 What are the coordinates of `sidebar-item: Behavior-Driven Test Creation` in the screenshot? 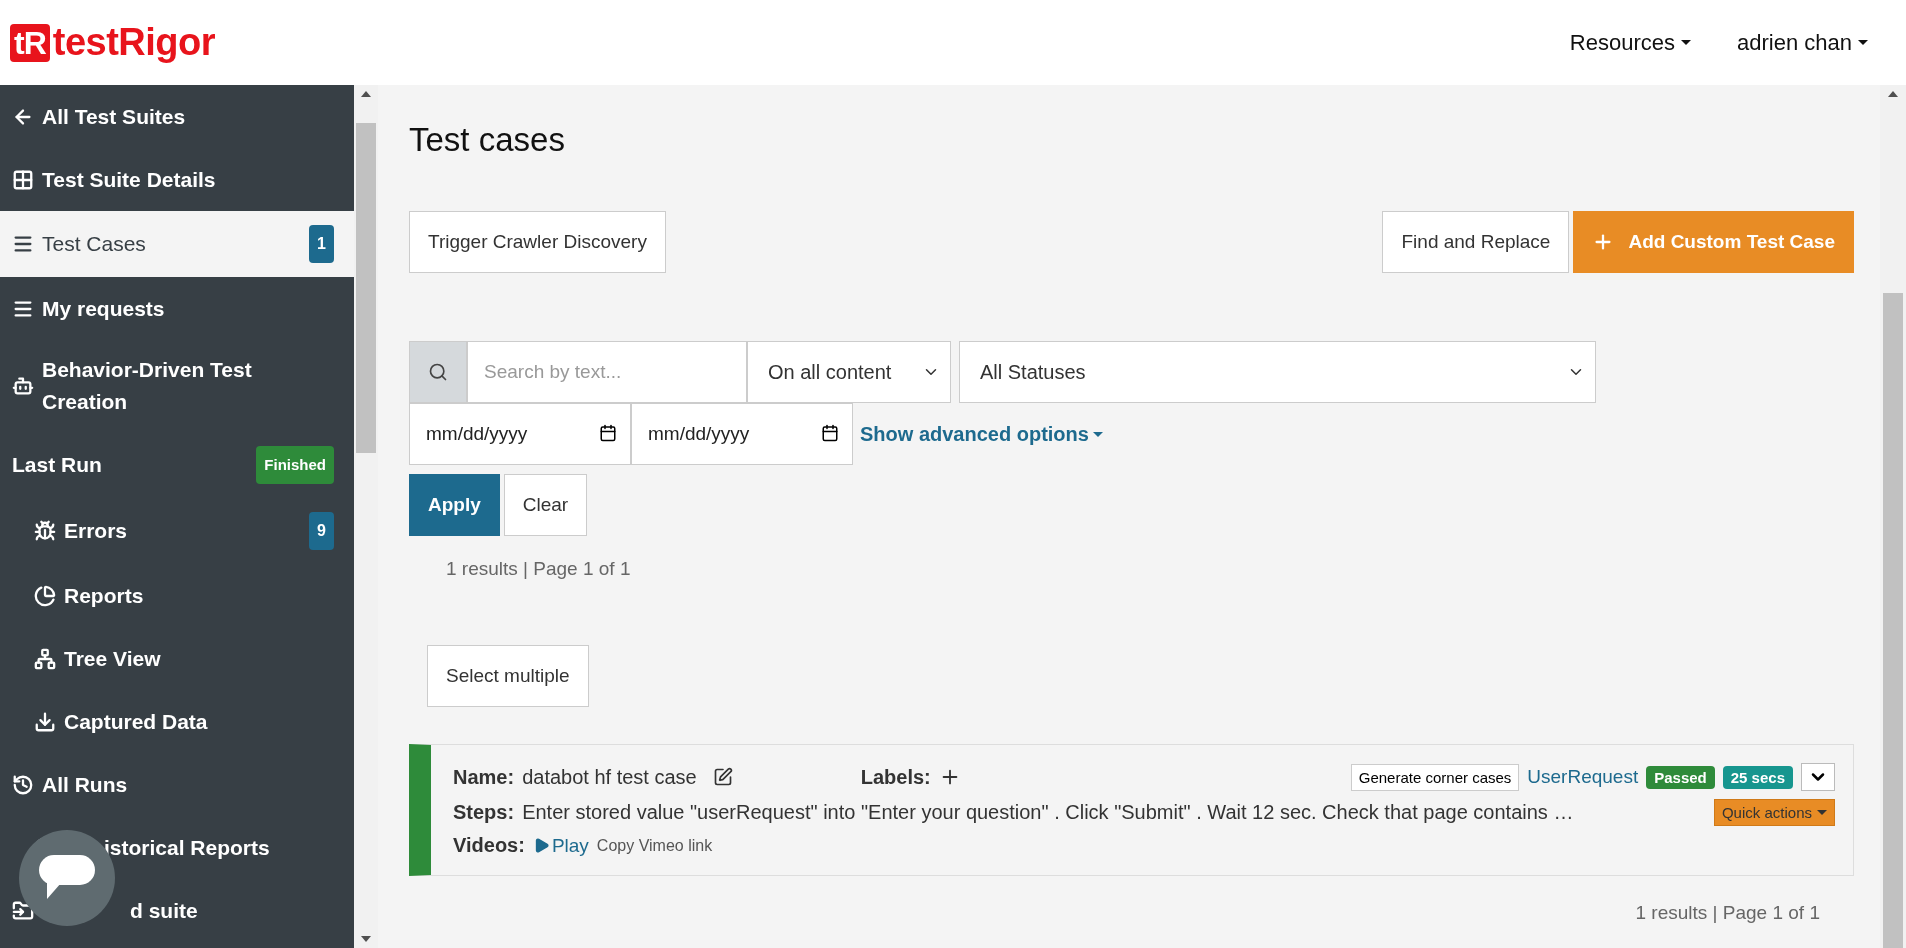 It's located at (177, 386).